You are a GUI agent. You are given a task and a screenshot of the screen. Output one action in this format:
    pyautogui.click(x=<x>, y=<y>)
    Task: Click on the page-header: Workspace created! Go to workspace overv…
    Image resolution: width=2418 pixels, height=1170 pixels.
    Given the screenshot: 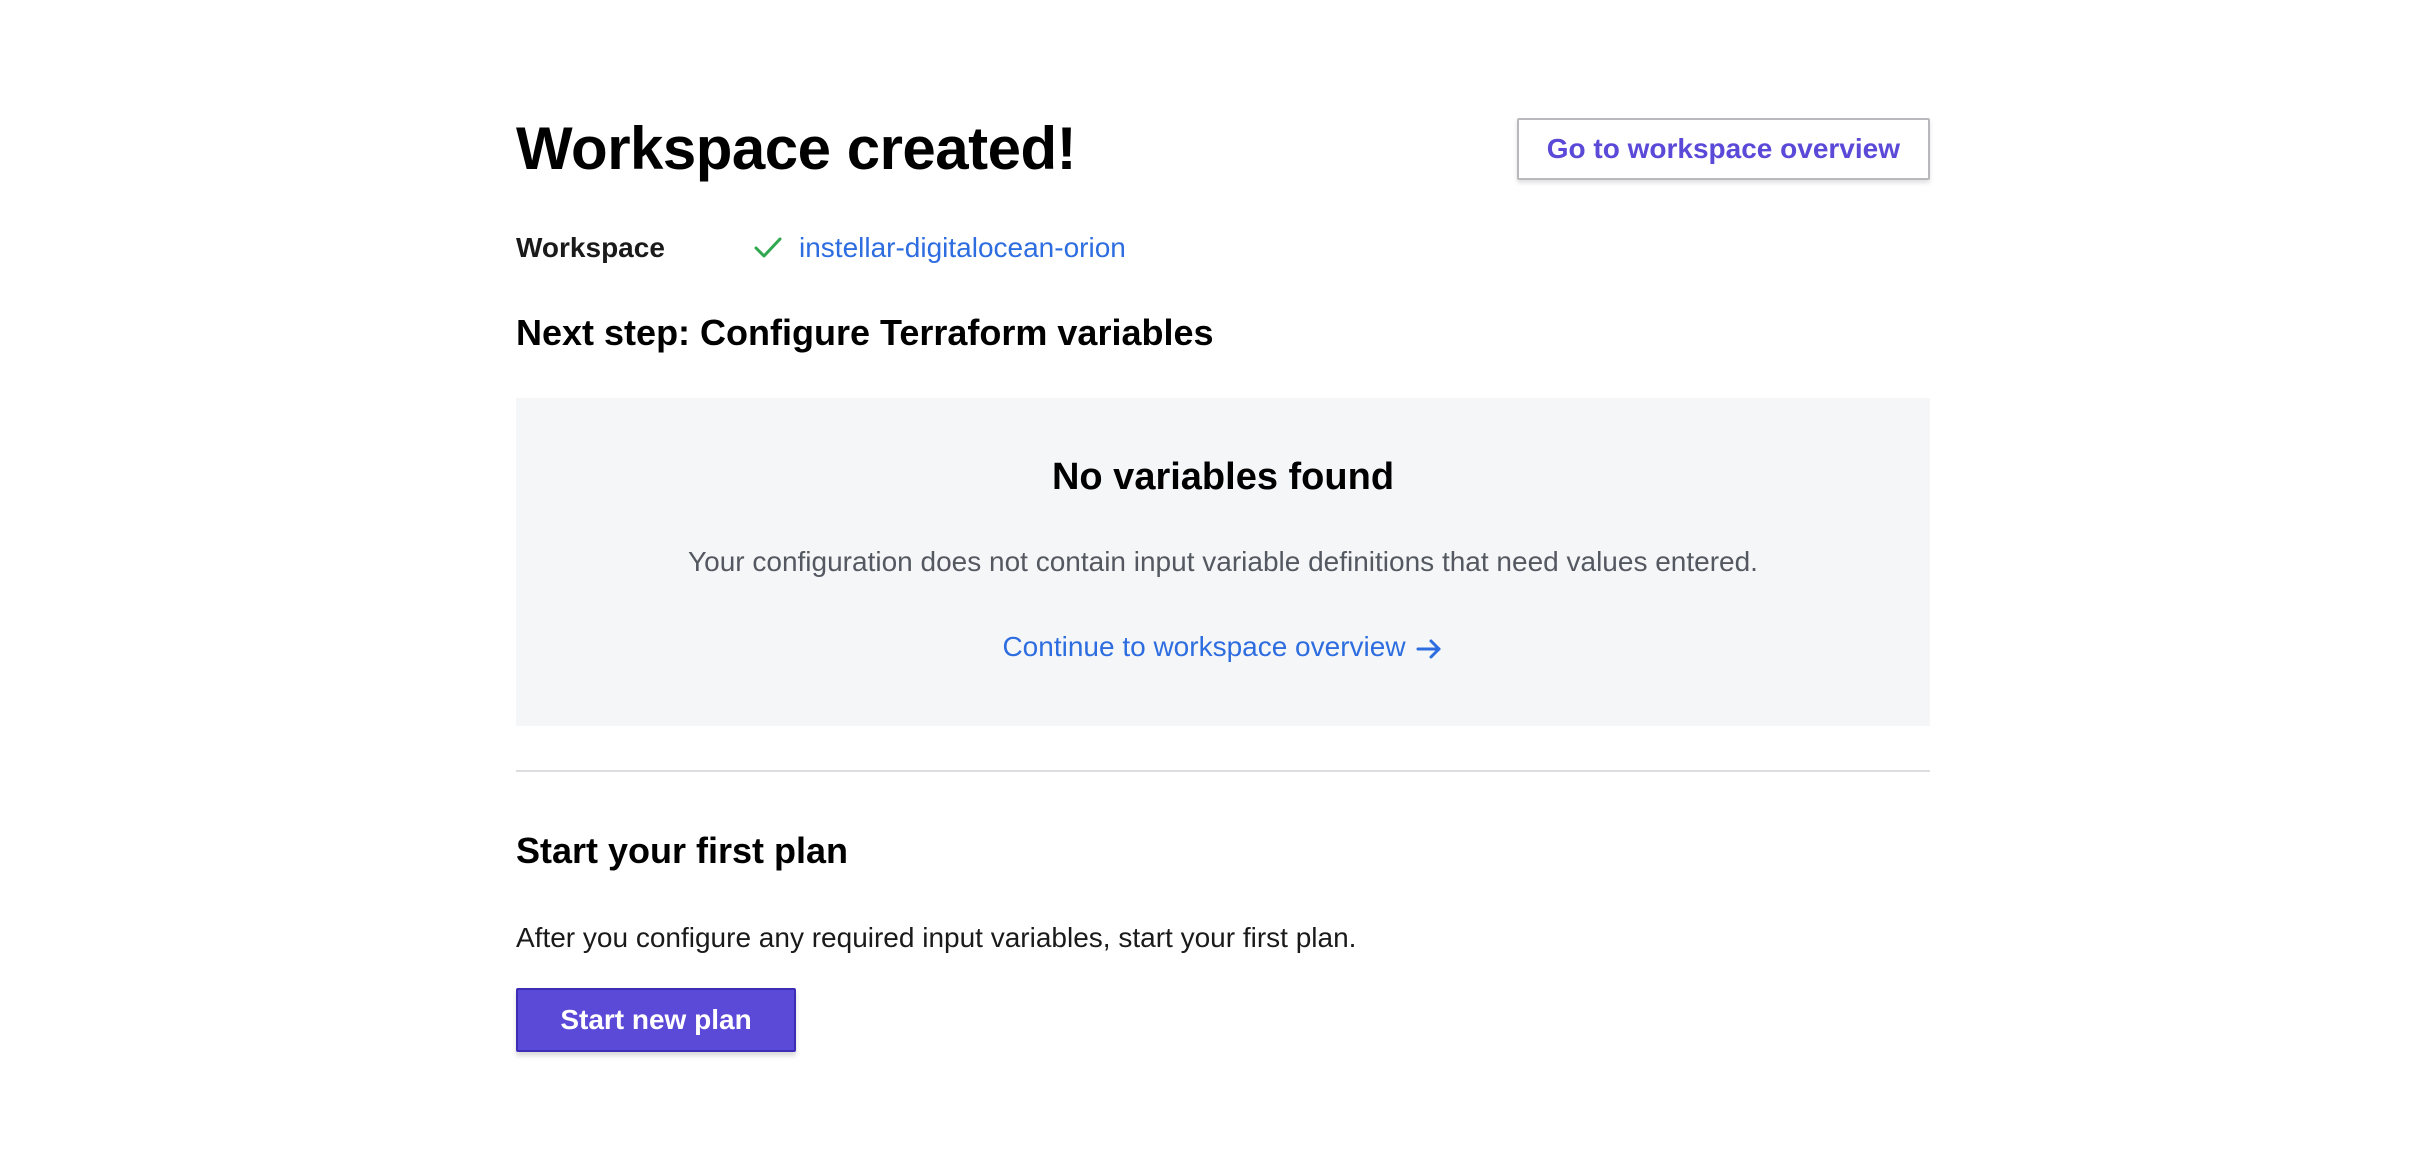 What is the action you would take?
    pyautogui.click(x=1223, y=152)
    